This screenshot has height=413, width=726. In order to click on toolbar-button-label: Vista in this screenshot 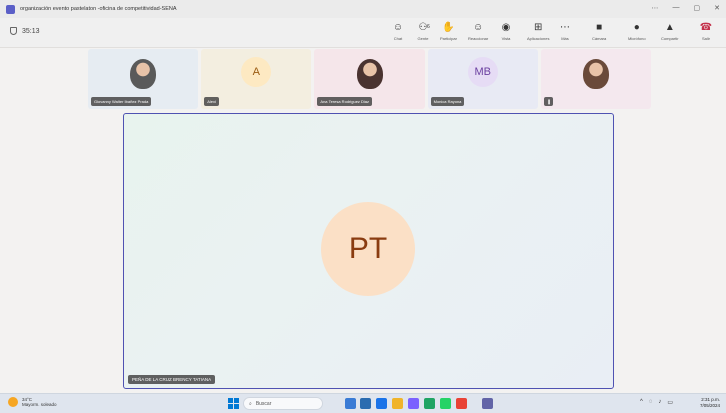, I will do `click(506, 38)`.